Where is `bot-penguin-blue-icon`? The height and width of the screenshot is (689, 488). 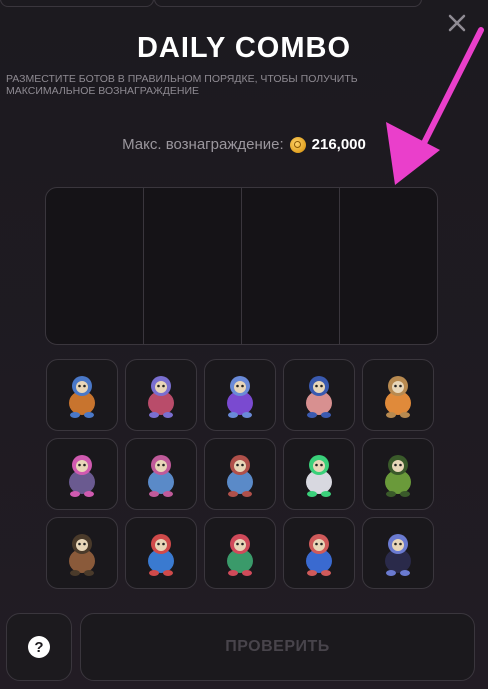 bot-penguin-blue-icon is located at coordinates (319, 555).